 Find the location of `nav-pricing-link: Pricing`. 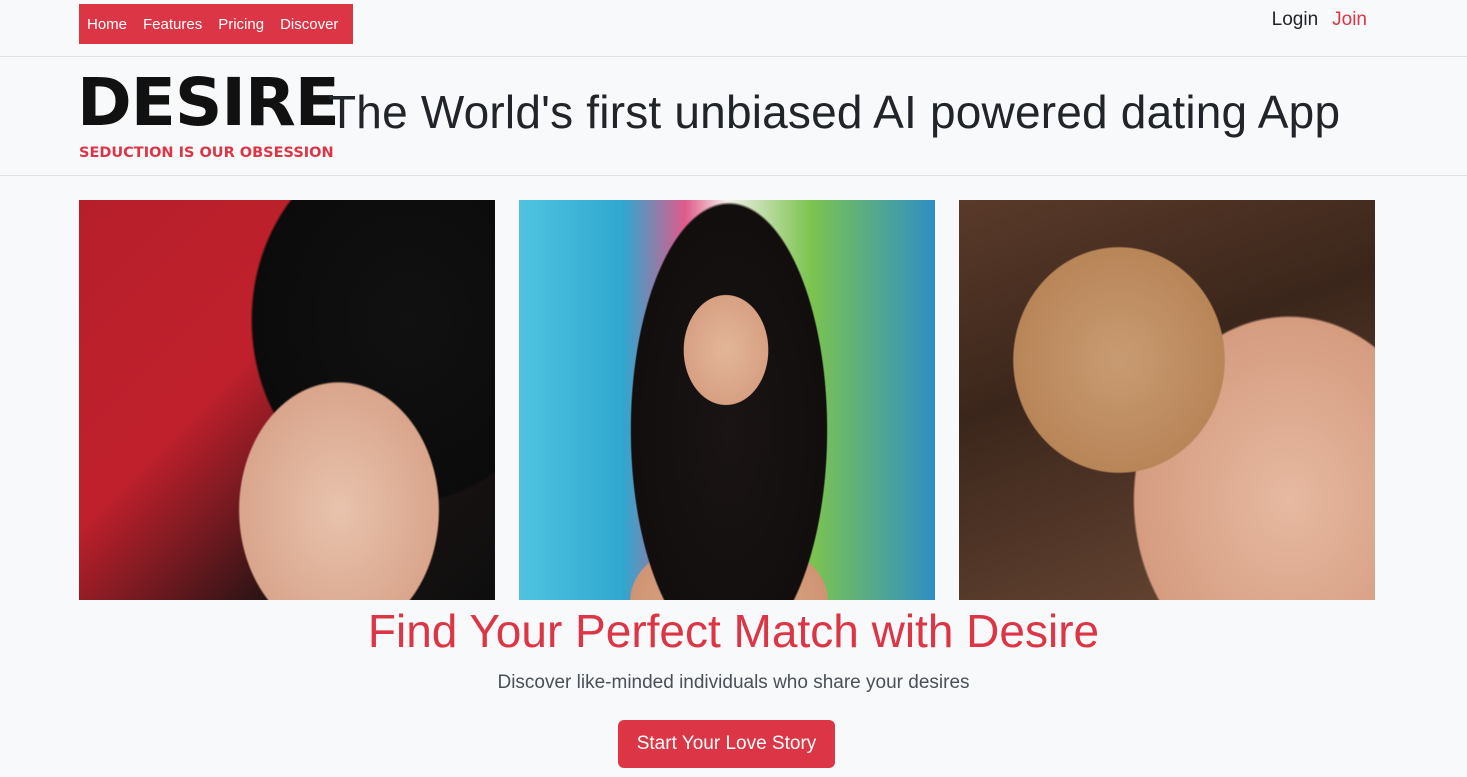

nav-pricing-link: Pricing is located at coordinates (241, 24).